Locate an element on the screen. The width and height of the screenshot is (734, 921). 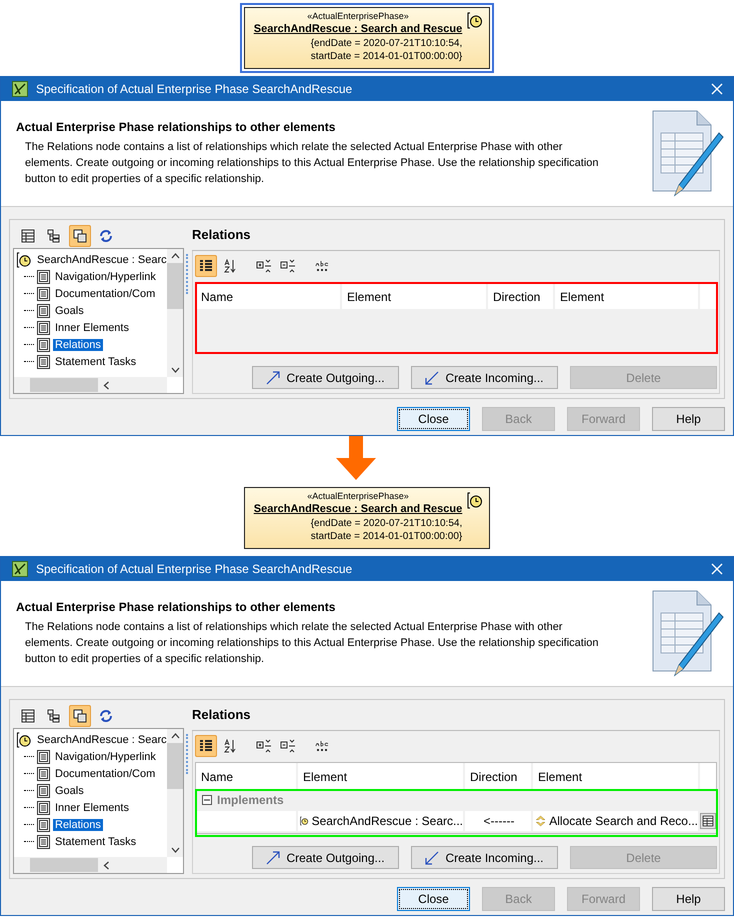
tagged-value: startDate = 2014-01-01T00:00:00} is located at coordinates (386, 536).